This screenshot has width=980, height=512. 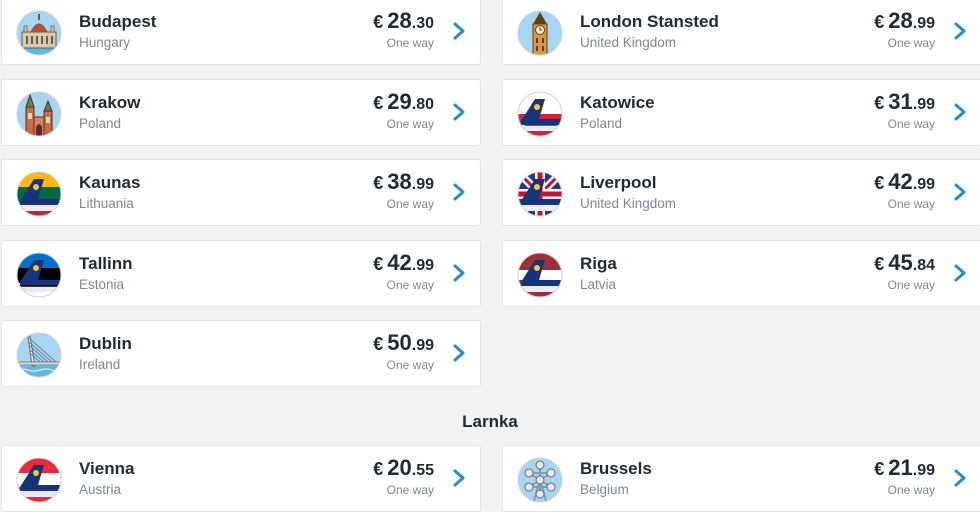 What do you see at coordinates (100, 489) in the screenshot?
I see `destination-country: Austria` at bounding box center [100, 489].